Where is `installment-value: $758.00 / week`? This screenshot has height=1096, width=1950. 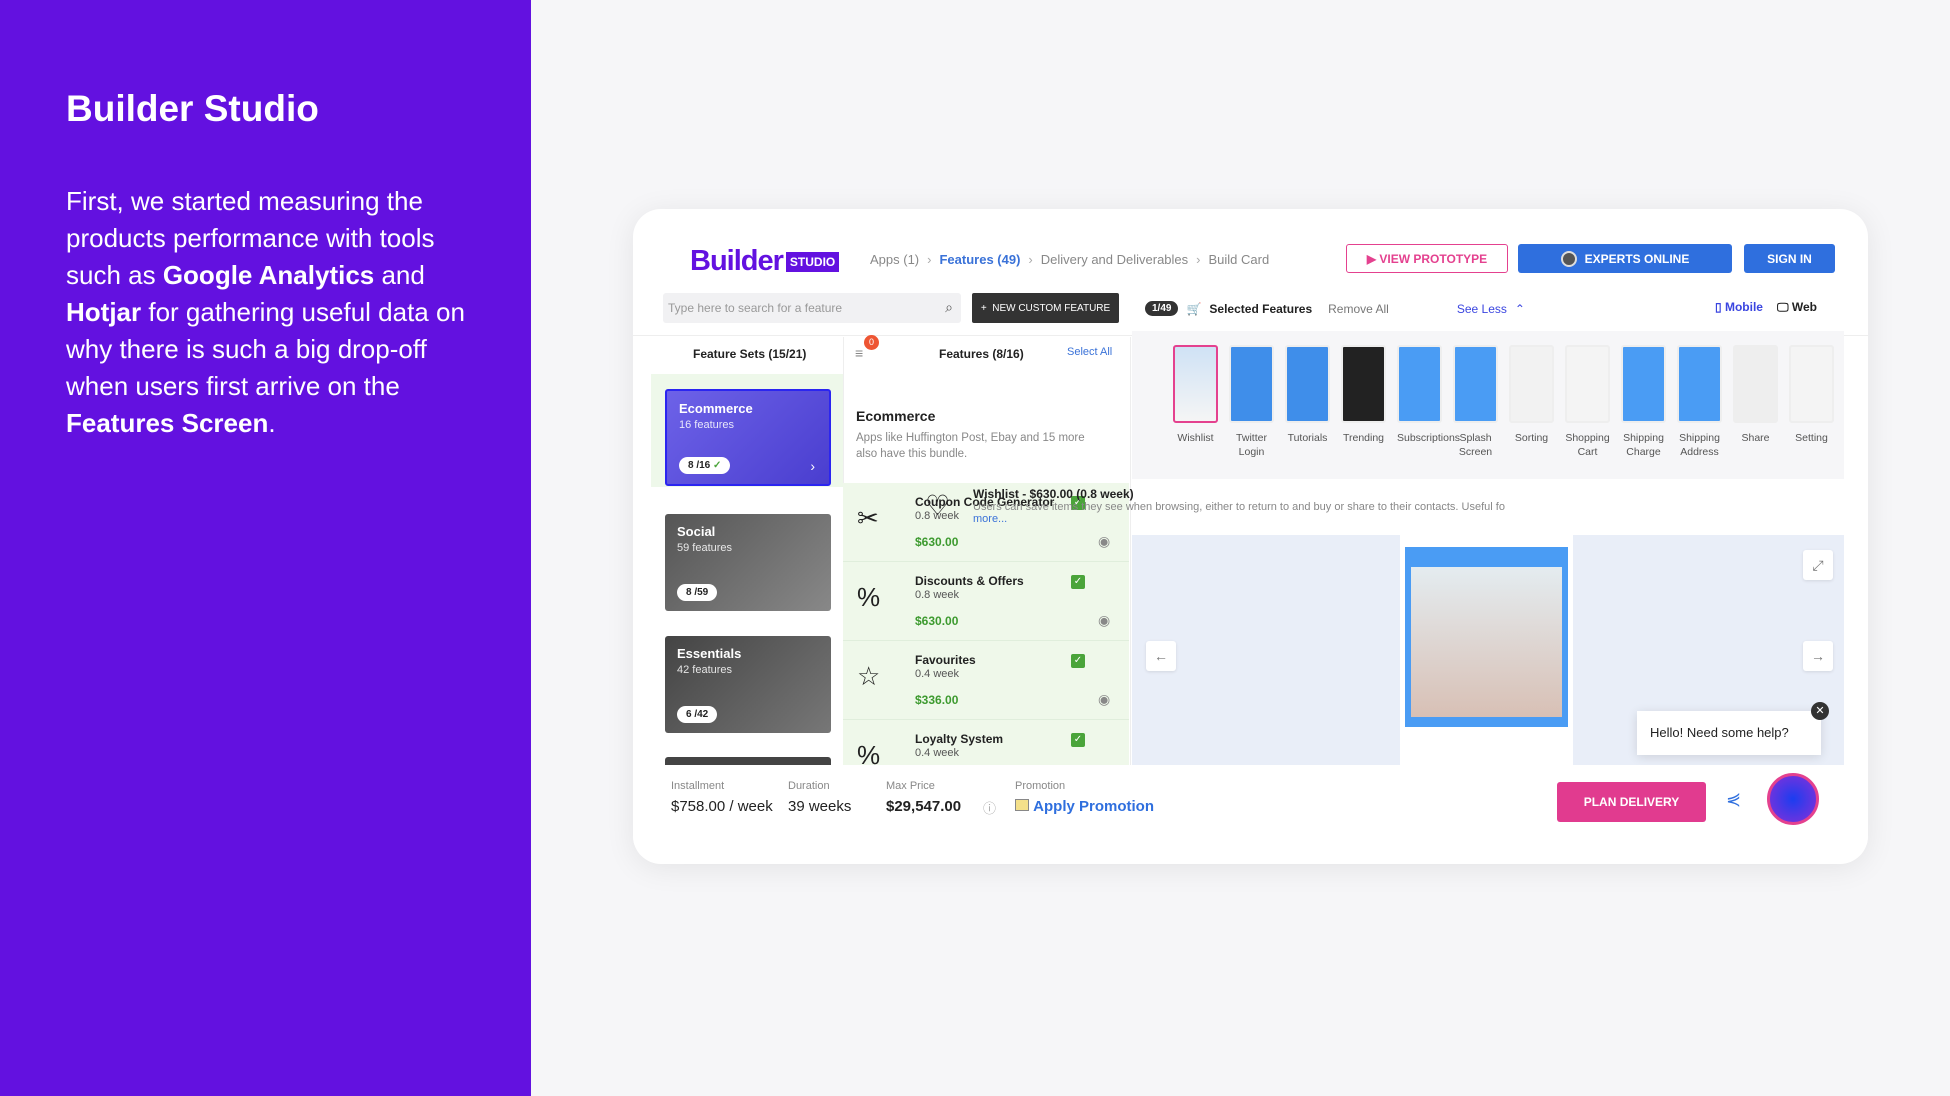 installment-value: $758.00 / week is located at coordinates (722, 806).